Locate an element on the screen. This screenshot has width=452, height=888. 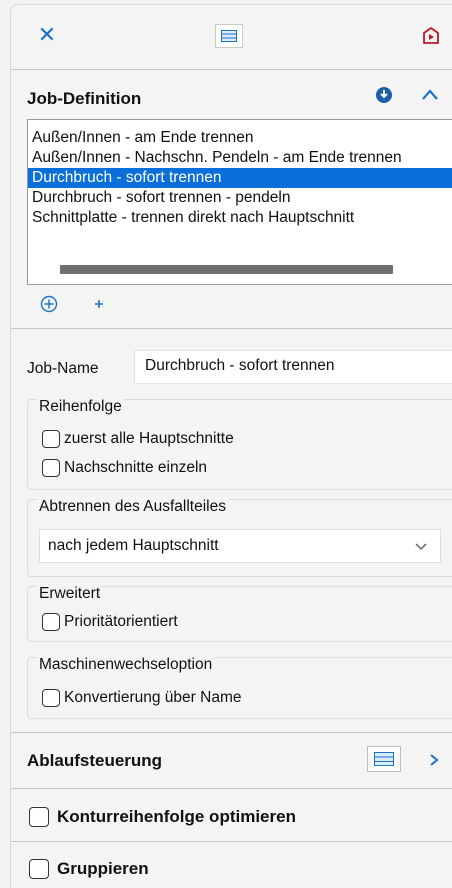
checkbox-label: Nachschnitte einzeln is located at coordinates (135, 468).